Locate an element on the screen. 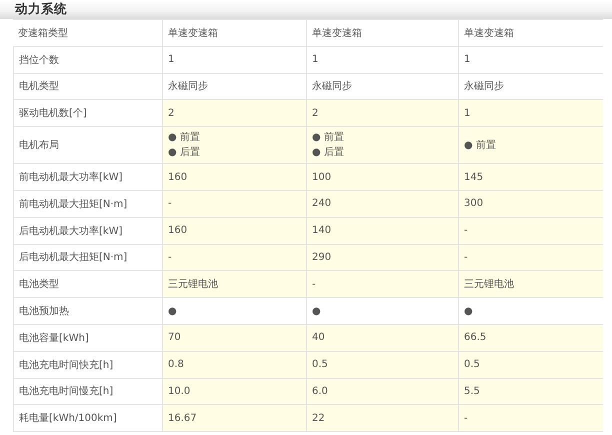 The height and width of the screenshot is (435, 612). row-label: 挡位个数 is located at coordinates (87, 60).